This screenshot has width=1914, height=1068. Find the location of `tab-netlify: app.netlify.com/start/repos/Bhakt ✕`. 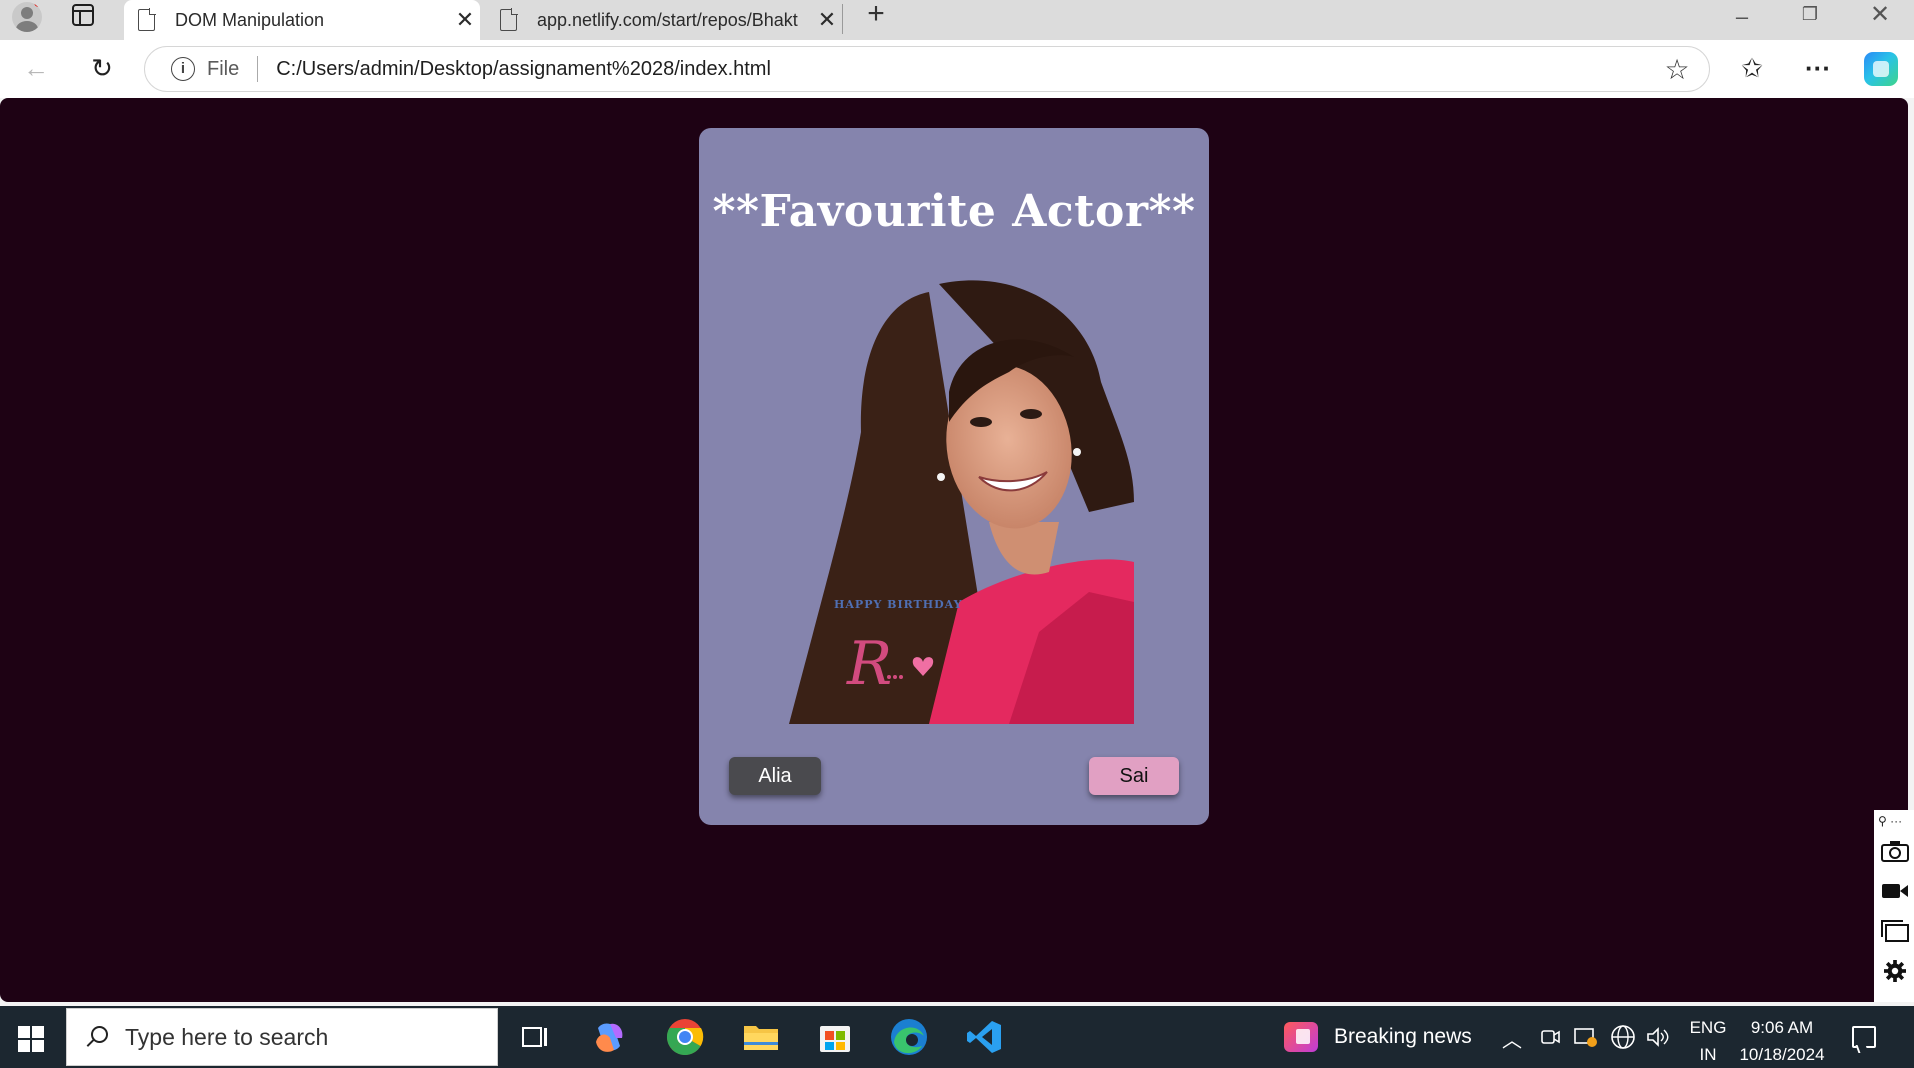

tab-netlify: app.netlify.com/start/repos/Bhakt ✕ is located at coordinates (664, 20).